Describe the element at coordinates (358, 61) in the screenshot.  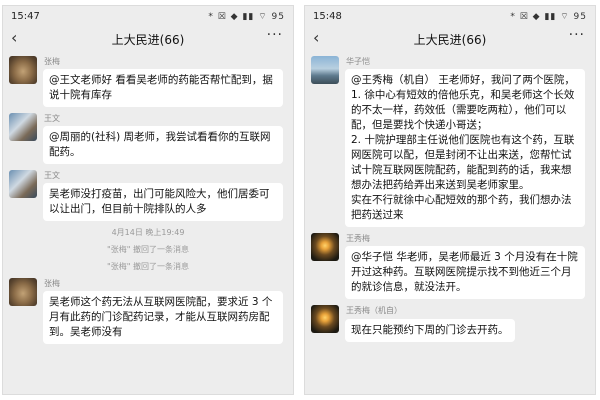
I see `sender-name: 华子恺` at that location.